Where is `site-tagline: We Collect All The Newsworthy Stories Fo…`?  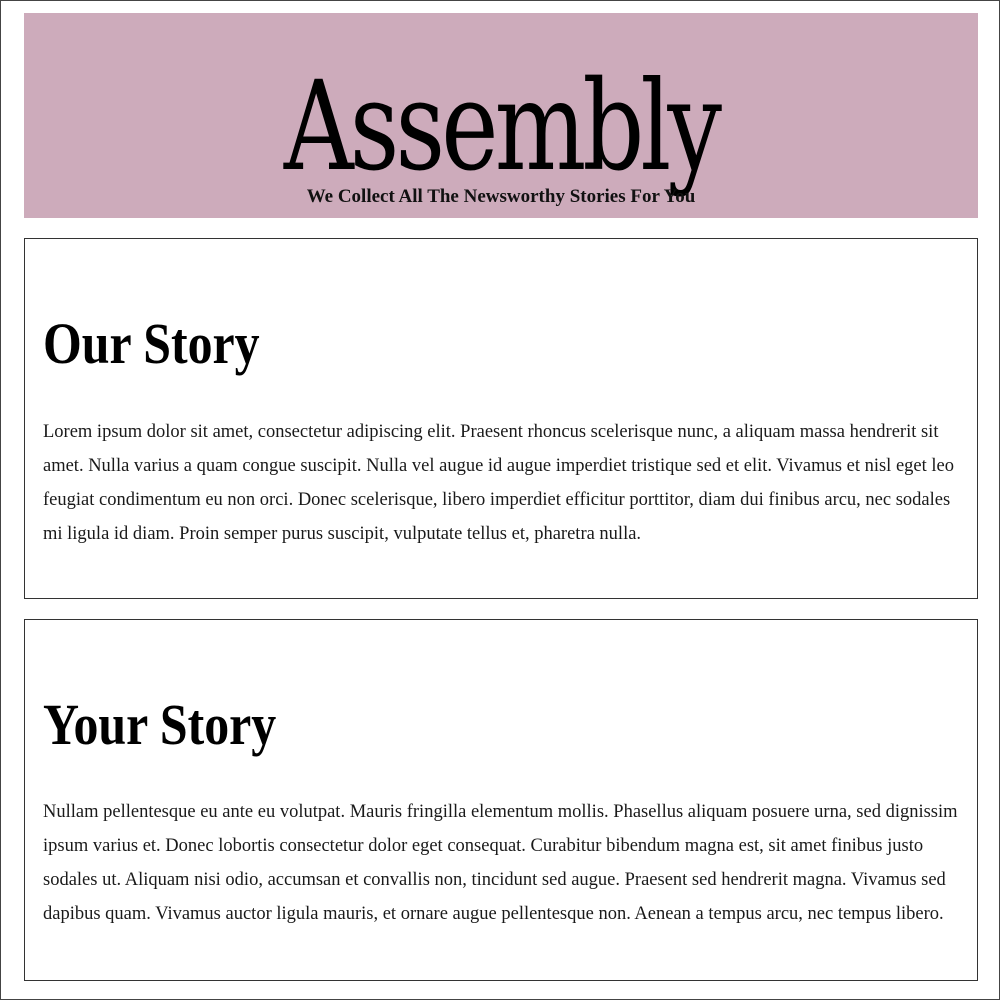
site-tagline: We Collect All The Newsworthy Stories Fo… is located at coordinates (501, 196).